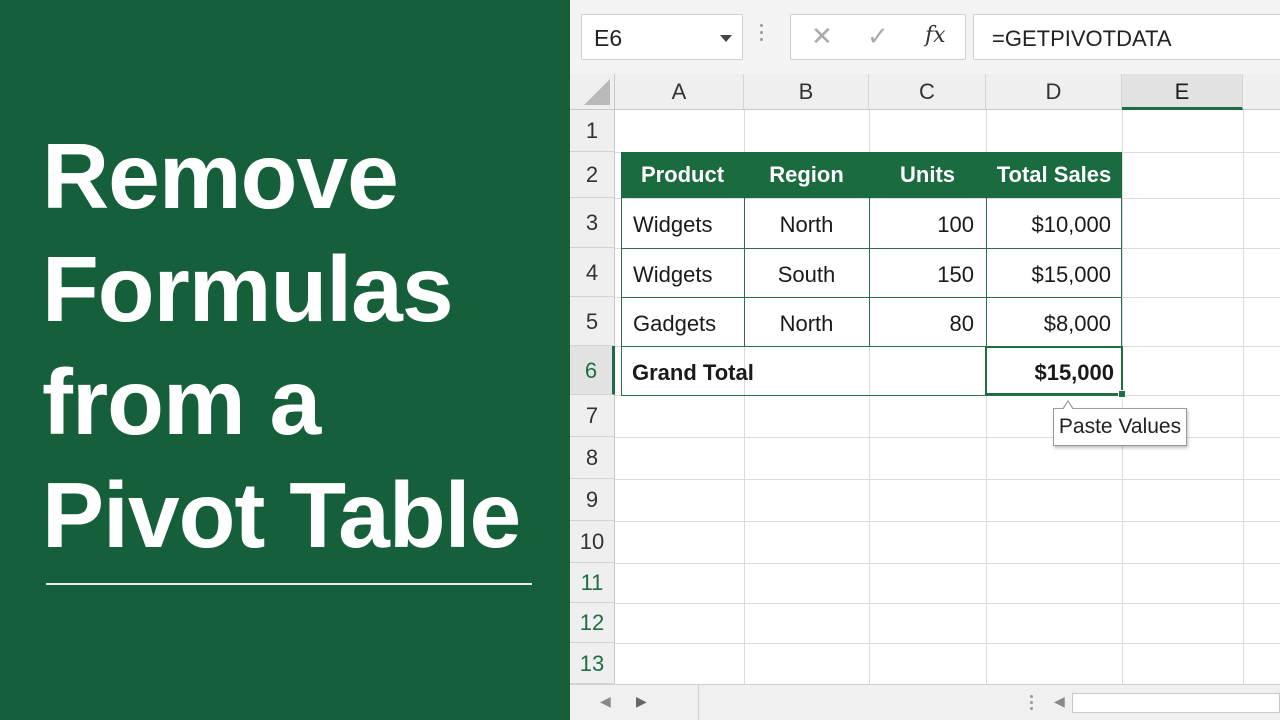 This screenshot has width=1280, height=720. I want to click on header-total-sales: Total Sales, so click(1054, 175).